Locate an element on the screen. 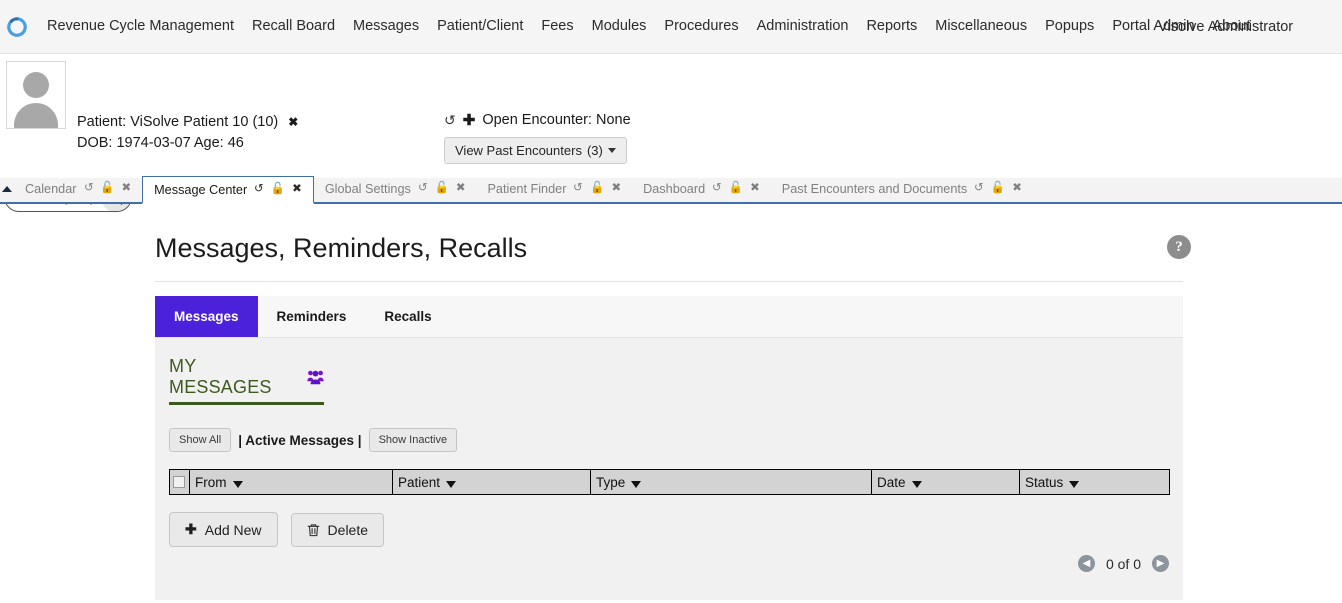 The image size is (1342, 603). table-header-select-all is located at coordinates (179, 482).